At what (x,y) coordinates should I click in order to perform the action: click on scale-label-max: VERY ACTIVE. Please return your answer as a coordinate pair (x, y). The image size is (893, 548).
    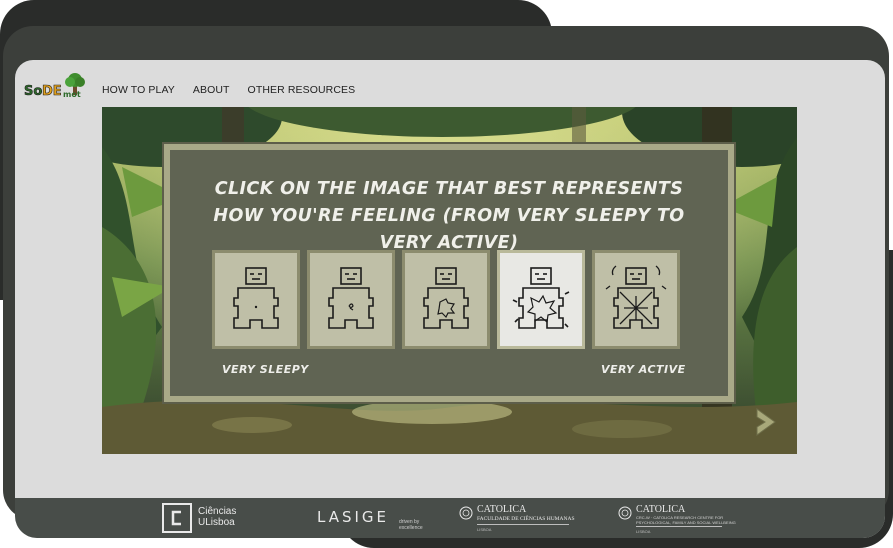
    Looking at the image, I should click on (643, 369).